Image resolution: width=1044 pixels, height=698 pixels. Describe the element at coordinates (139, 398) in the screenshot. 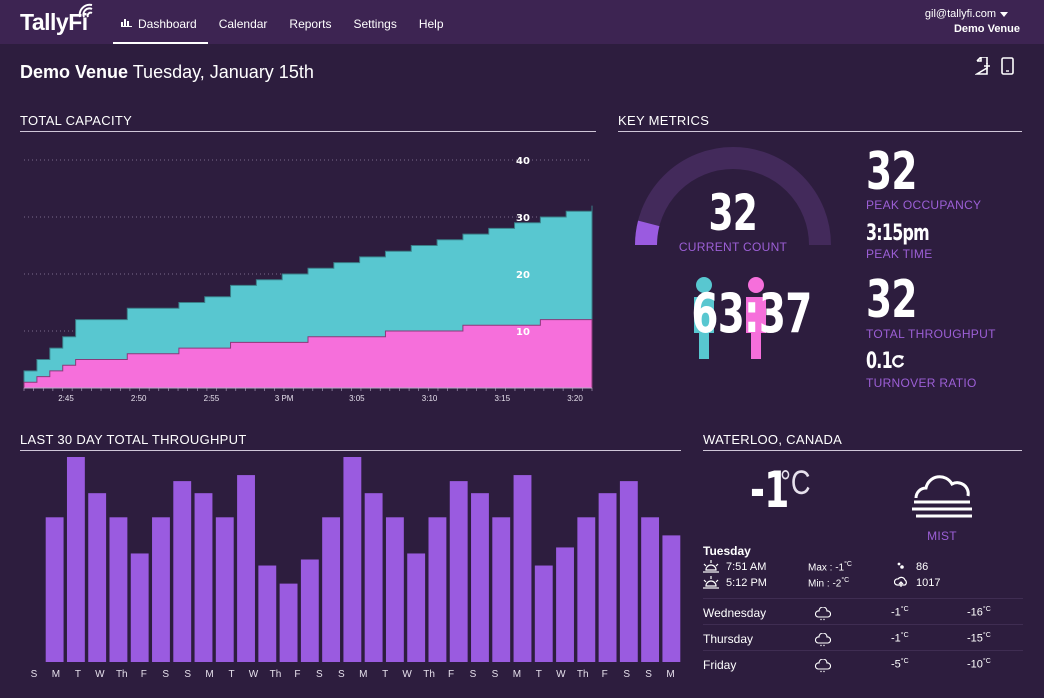

I see `x-tick-label: 2:50` at that location.